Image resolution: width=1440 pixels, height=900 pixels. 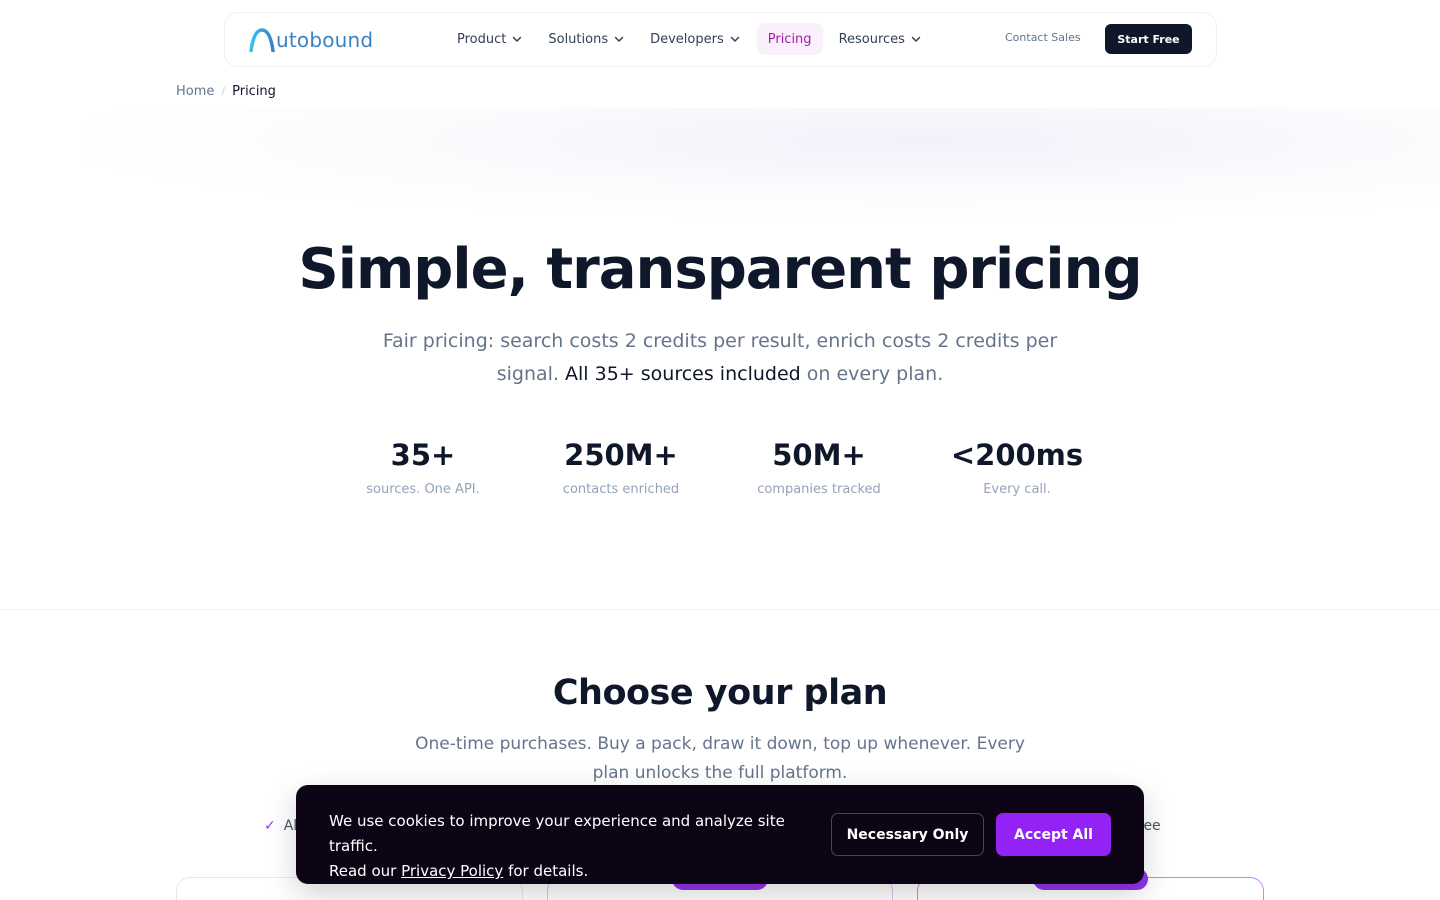 What do you see at coordinates (262, 40) in the screenshot?
I see `autobound-logo-icon` at bounding box center [262, 40].